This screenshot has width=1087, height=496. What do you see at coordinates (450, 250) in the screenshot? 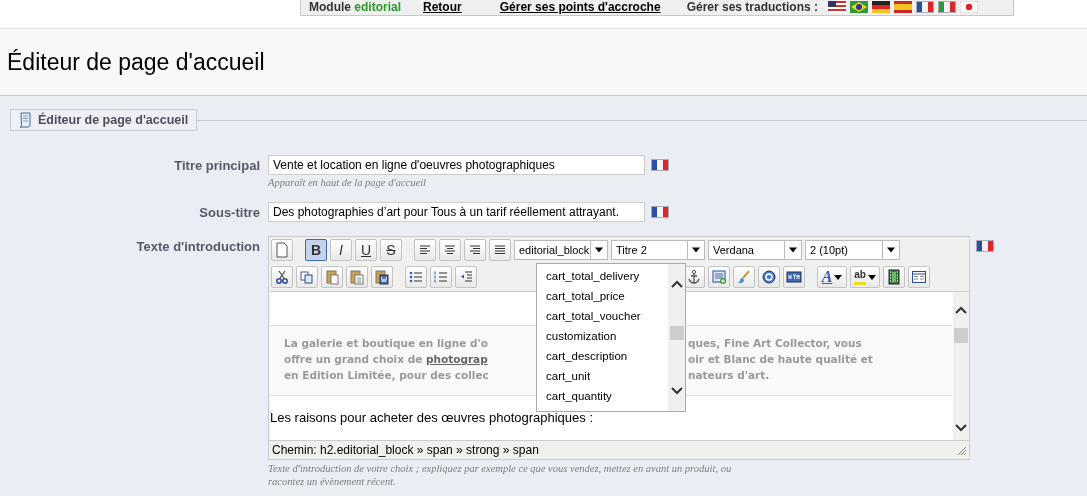
I see `align-center-icon` at bounding box center [450, 250].